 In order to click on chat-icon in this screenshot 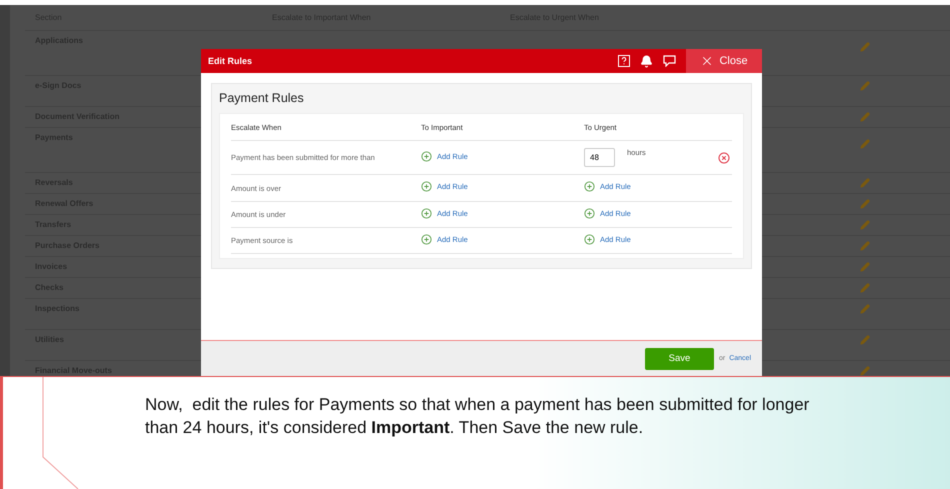, I will do `click(669, 61)`.